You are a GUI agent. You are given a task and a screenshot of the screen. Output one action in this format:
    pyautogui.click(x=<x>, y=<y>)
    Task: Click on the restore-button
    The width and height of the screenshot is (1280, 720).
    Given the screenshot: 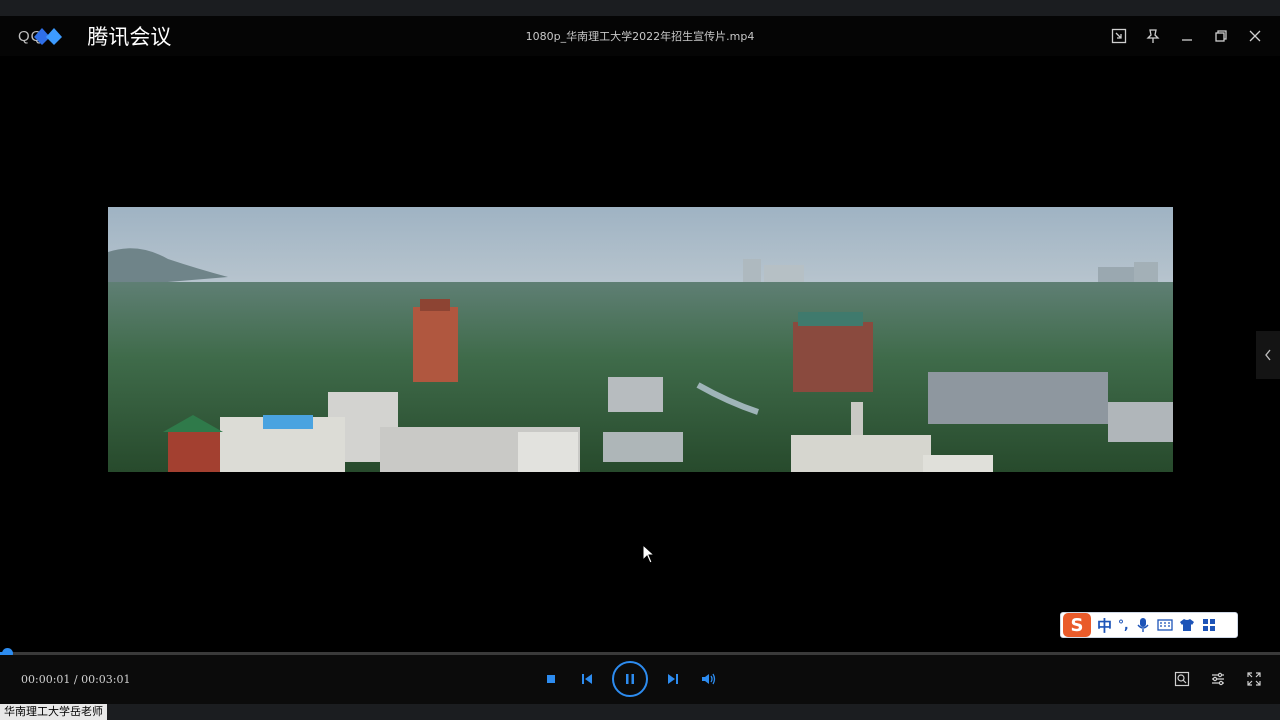 What is the action you would take?
    pyautogui.click(x=1221, y=36)
    